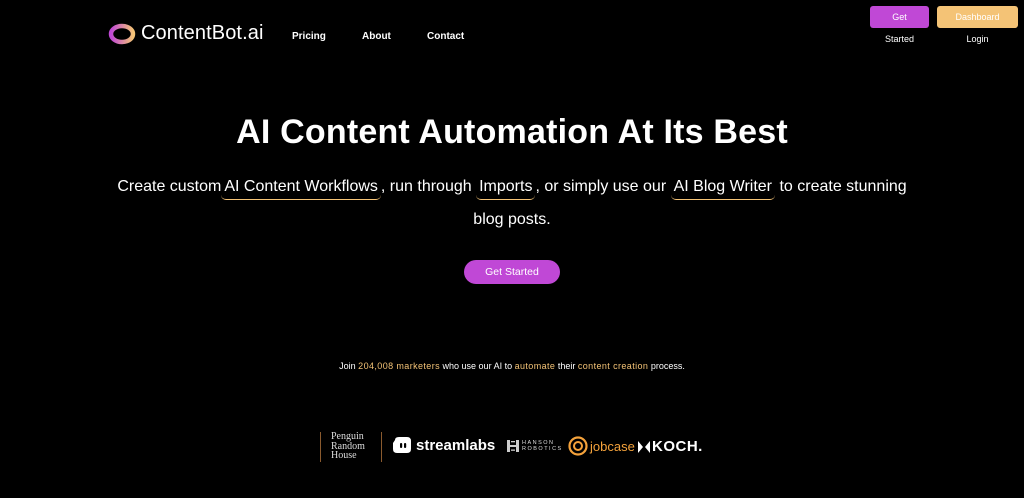  I want to click on imports-link: Imports, so click(506, 188).